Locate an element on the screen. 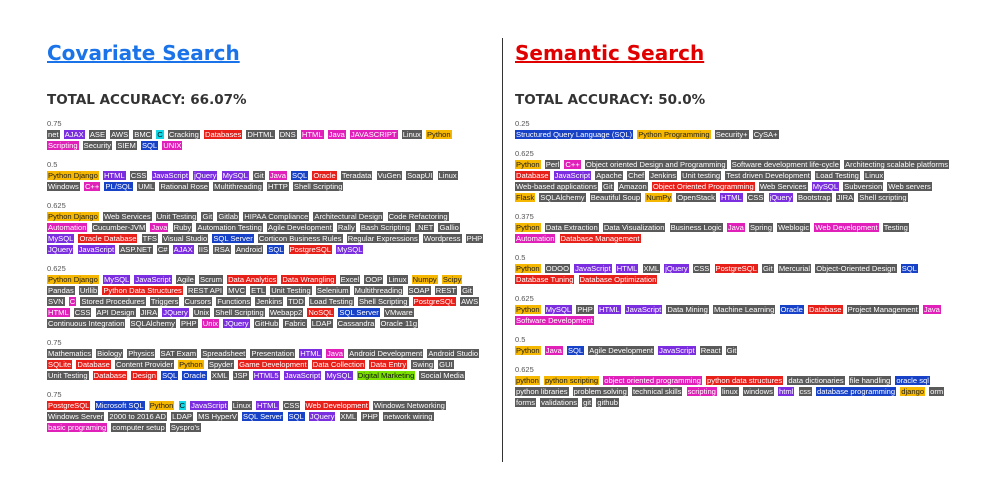 The height and width of the screenshot is (500, 1000). skill-tag: Wordpress is located at coordinates (442, 238).